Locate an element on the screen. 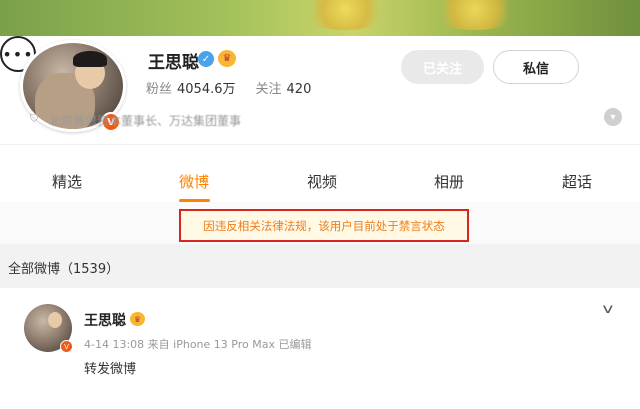 The height and width of the screenshot is (409, 640). verified-blue-icon: ✓ is located at coordinates (206, 59).